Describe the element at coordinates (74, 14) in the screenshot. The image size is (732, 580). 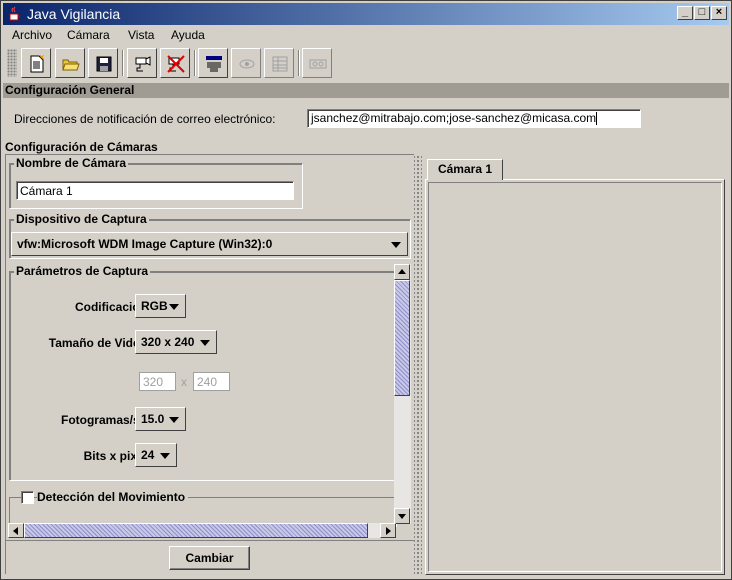
I see `window-title: Java Vigilancia` at that location.